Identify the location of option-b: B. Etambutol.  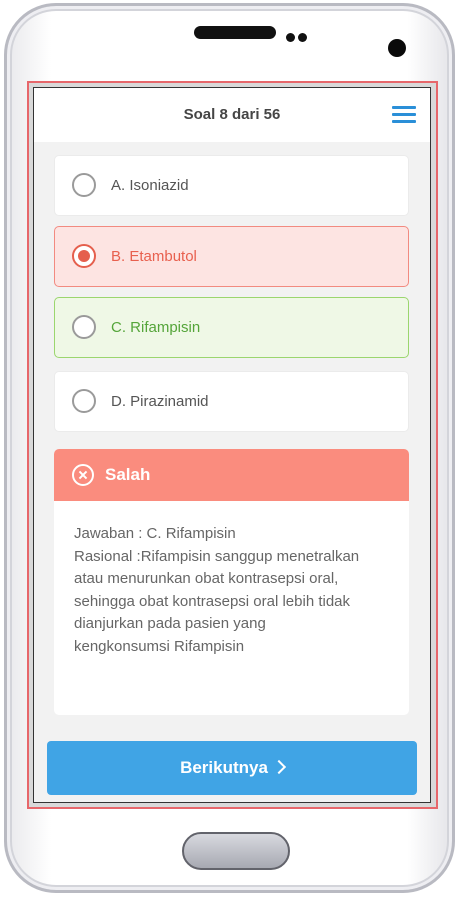
(231, 256).